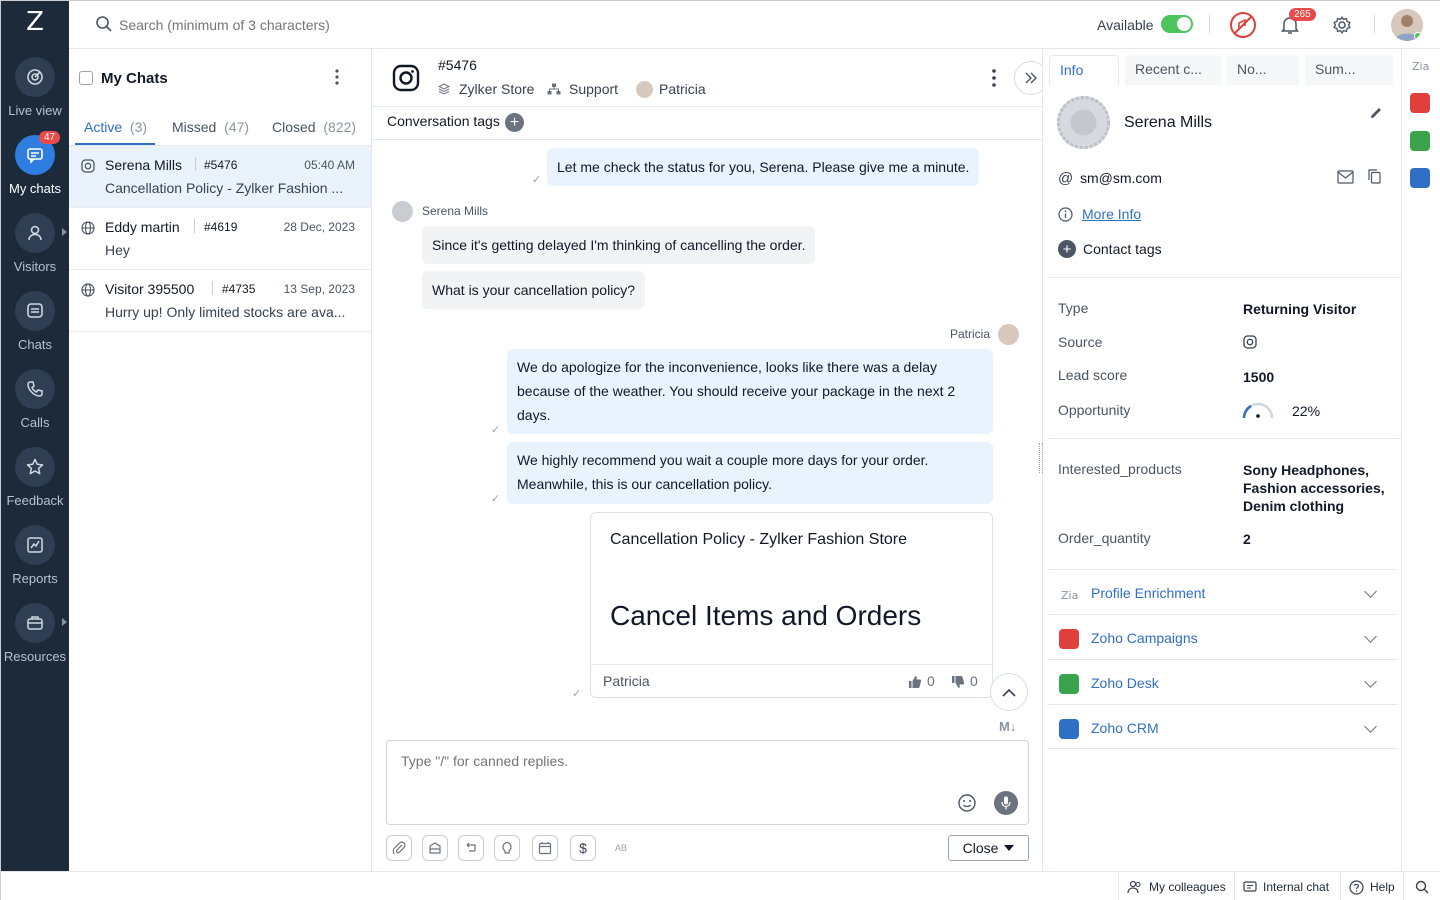  I want to click on select-all-checkbox, so click(86, 78).